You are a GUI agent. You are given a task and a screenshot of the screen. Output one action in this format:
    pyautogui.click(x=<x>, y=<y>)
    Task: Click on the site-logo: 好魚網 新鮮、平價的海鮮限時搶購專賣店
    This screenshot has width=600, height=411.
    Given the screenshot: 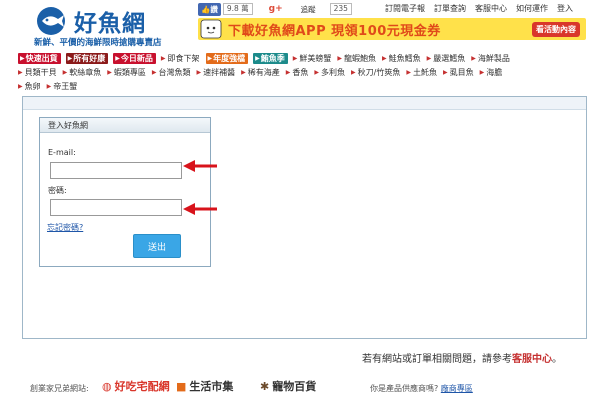 What is the action you would take?
    pyautogui.click(x=115, y=26)
    